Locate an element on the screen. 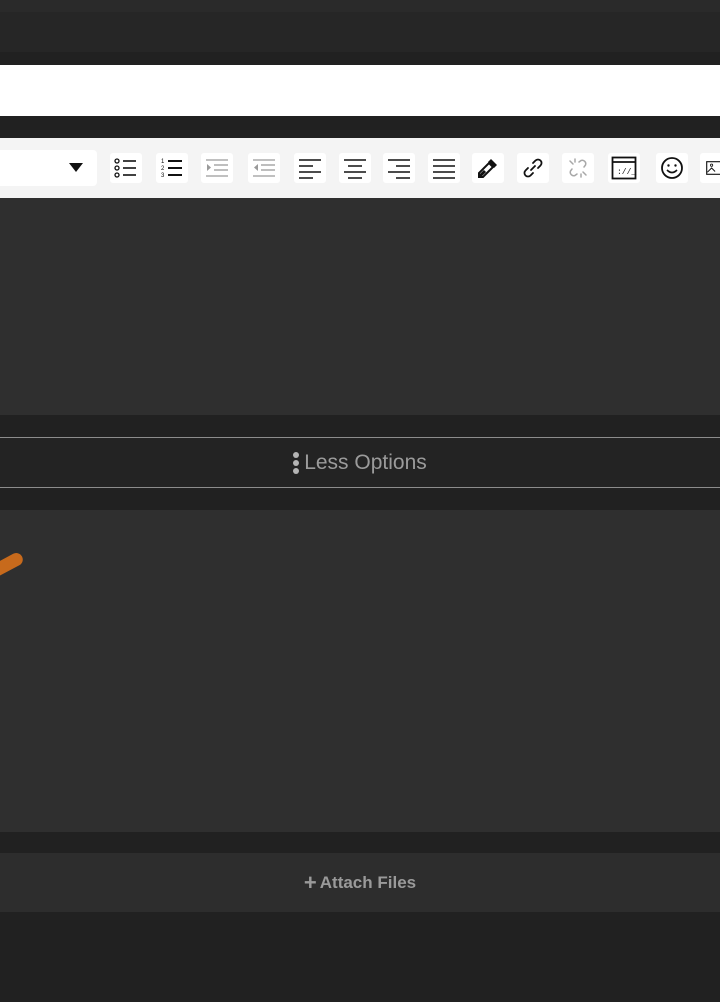  remove-link-button is located at coordinates (578, 168).